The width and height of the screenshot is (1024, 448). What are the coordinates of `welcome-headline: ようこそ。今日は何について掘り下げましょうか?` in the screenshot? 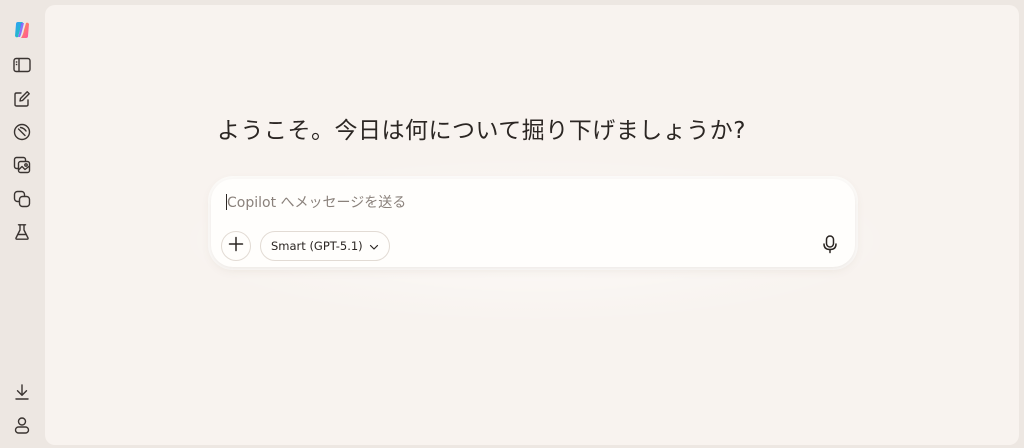 It's located at (482, 131).